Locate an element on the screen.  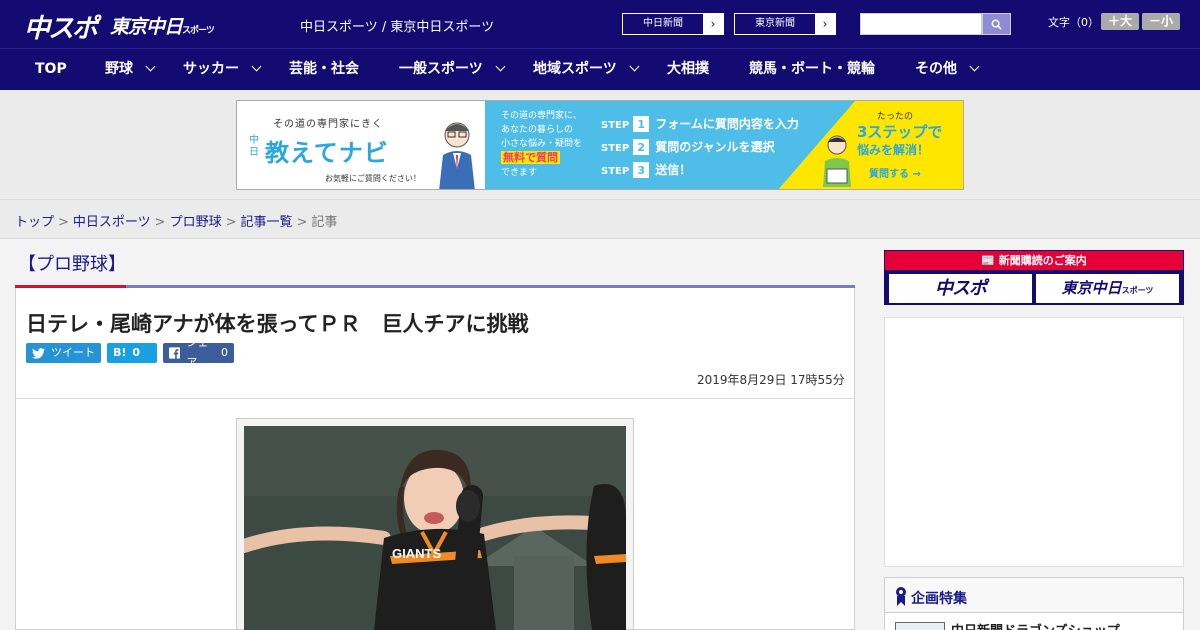
nav-label: 一般スポーツ is located at coordinates (441, 69).